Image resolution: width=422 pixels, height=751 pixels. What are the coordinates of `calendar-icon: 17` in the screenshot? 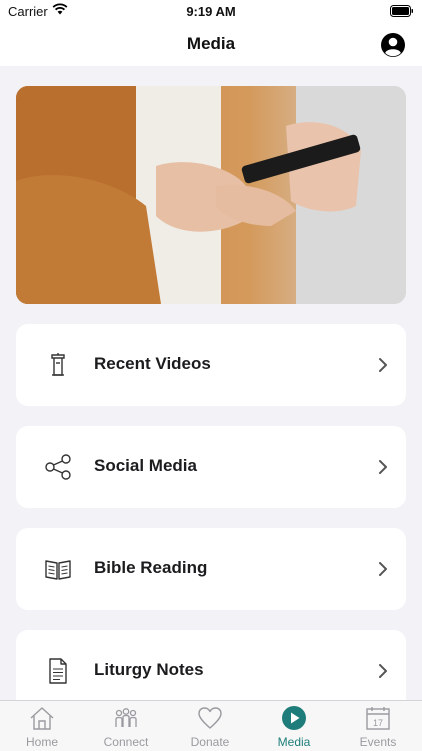 It's located at (378, 718).